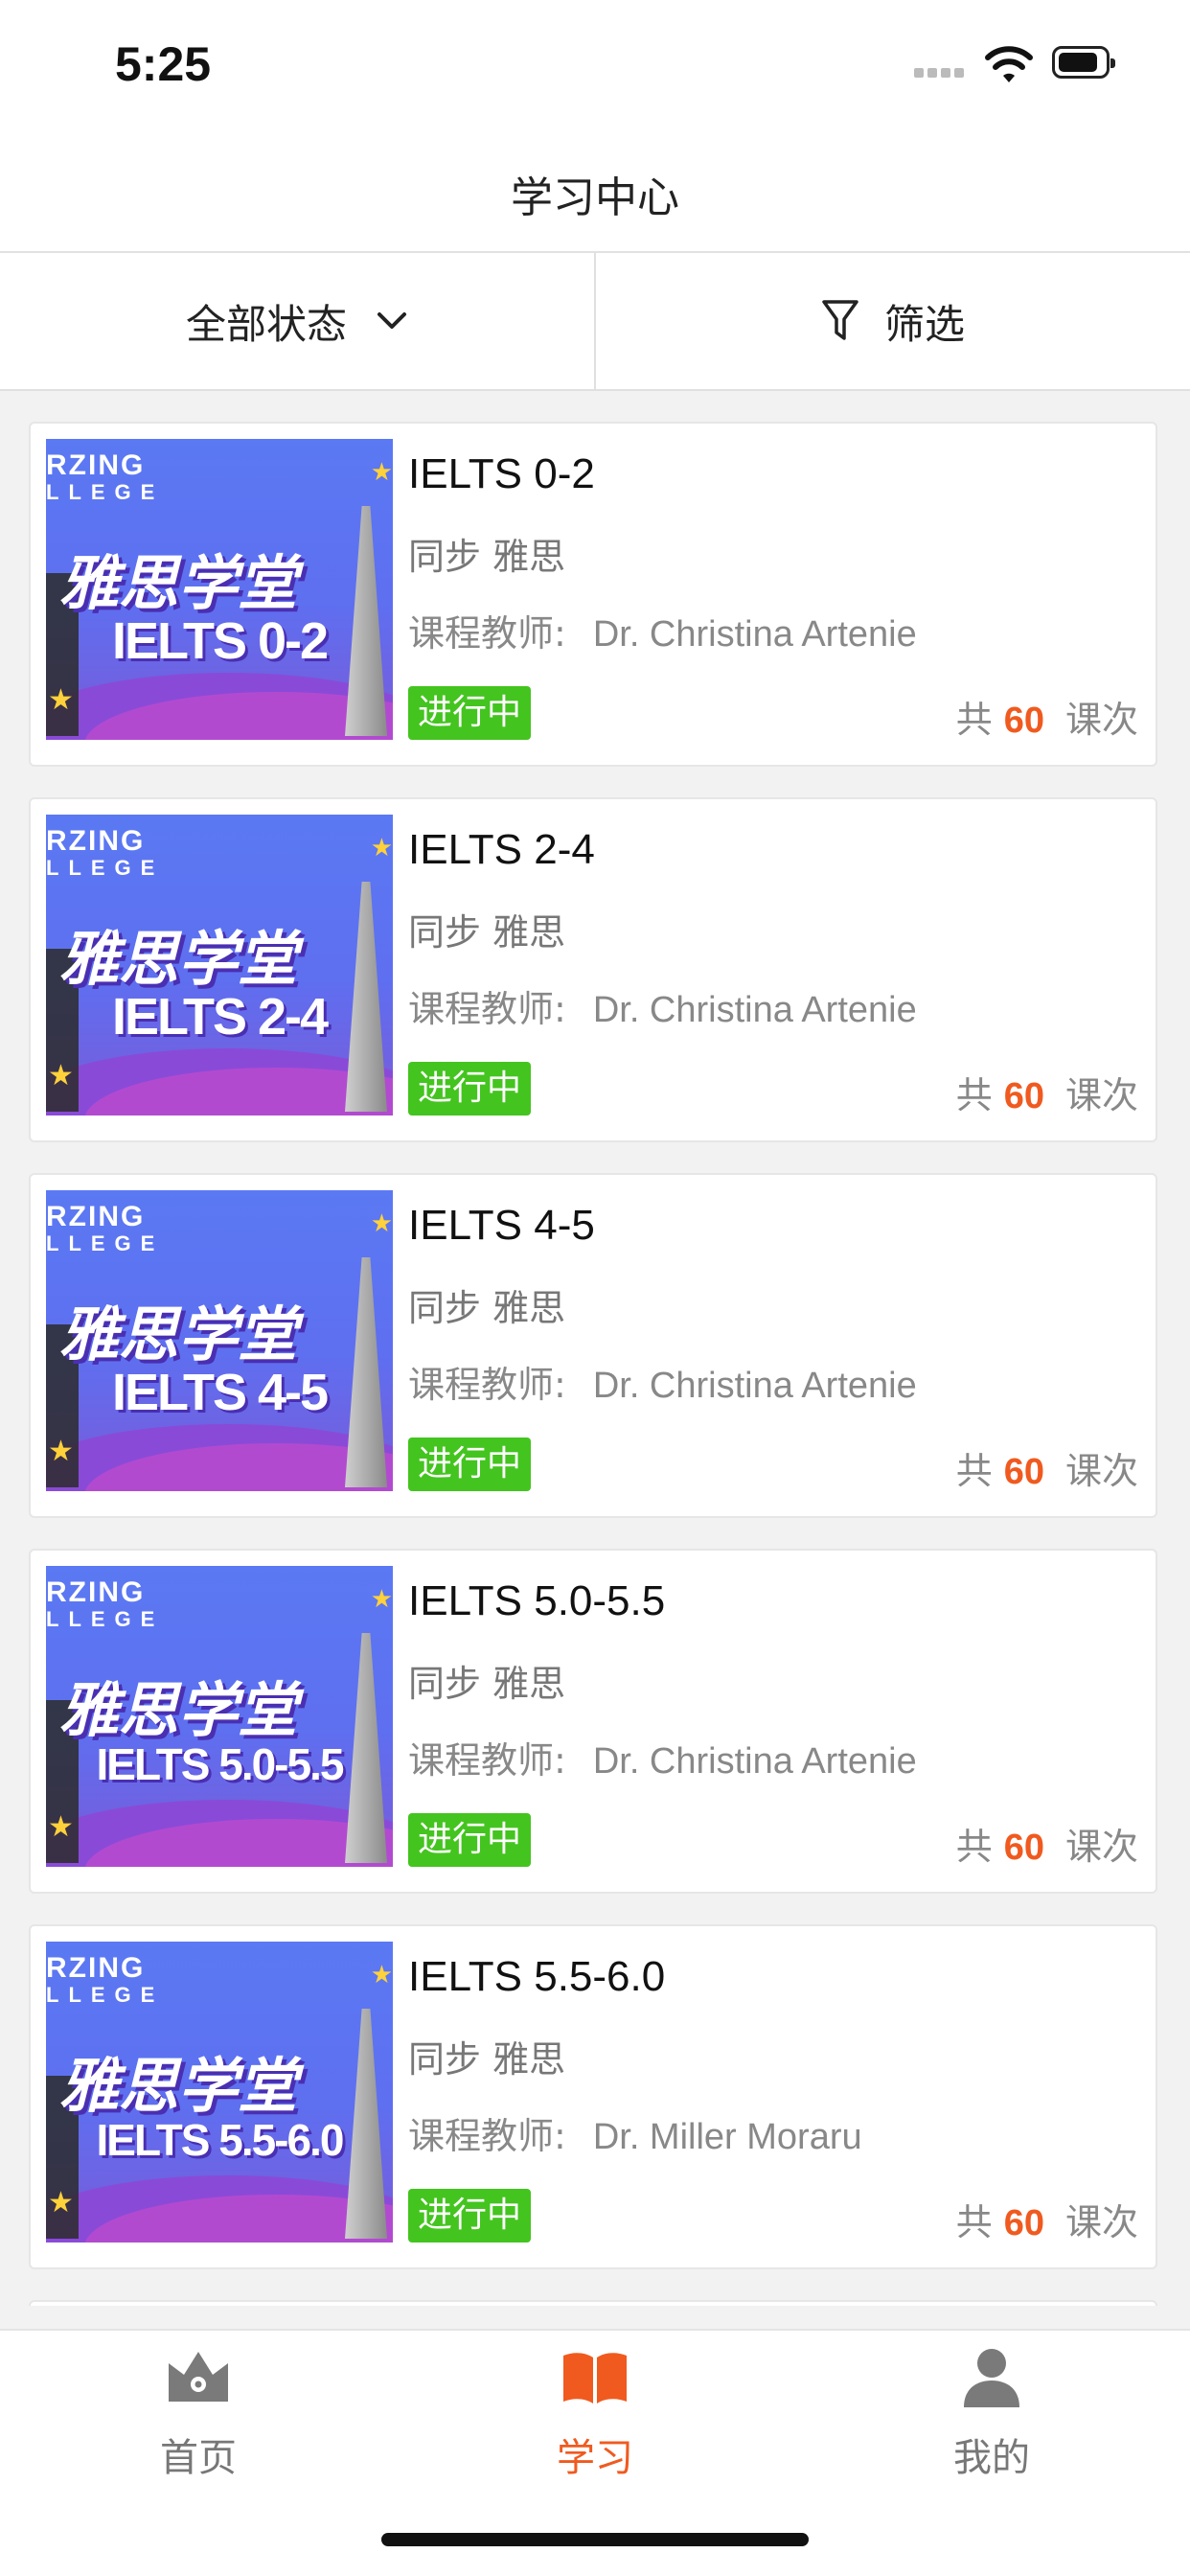  Describe the element at coordinates (991, 2458) in the screenshot. I see `tab-profile-label: 我的` at that location.